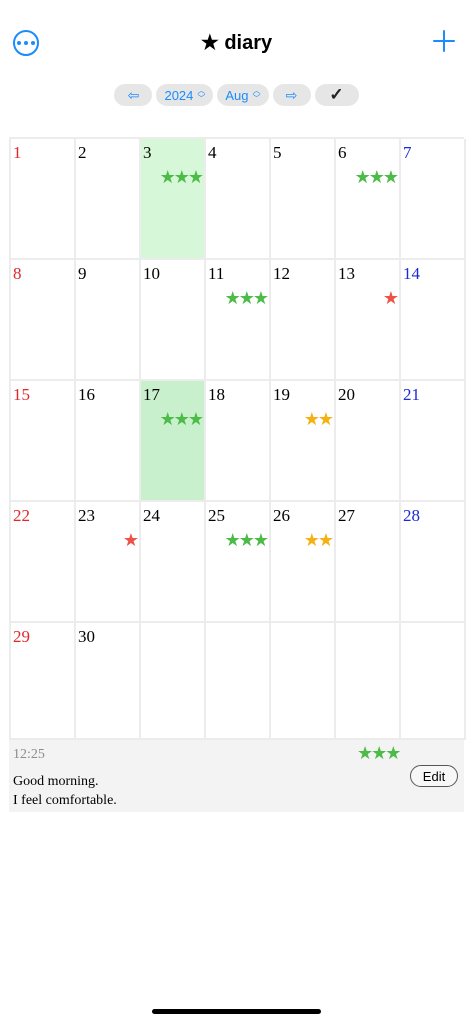  I want to click on day-number: 27, so click(346, 515).